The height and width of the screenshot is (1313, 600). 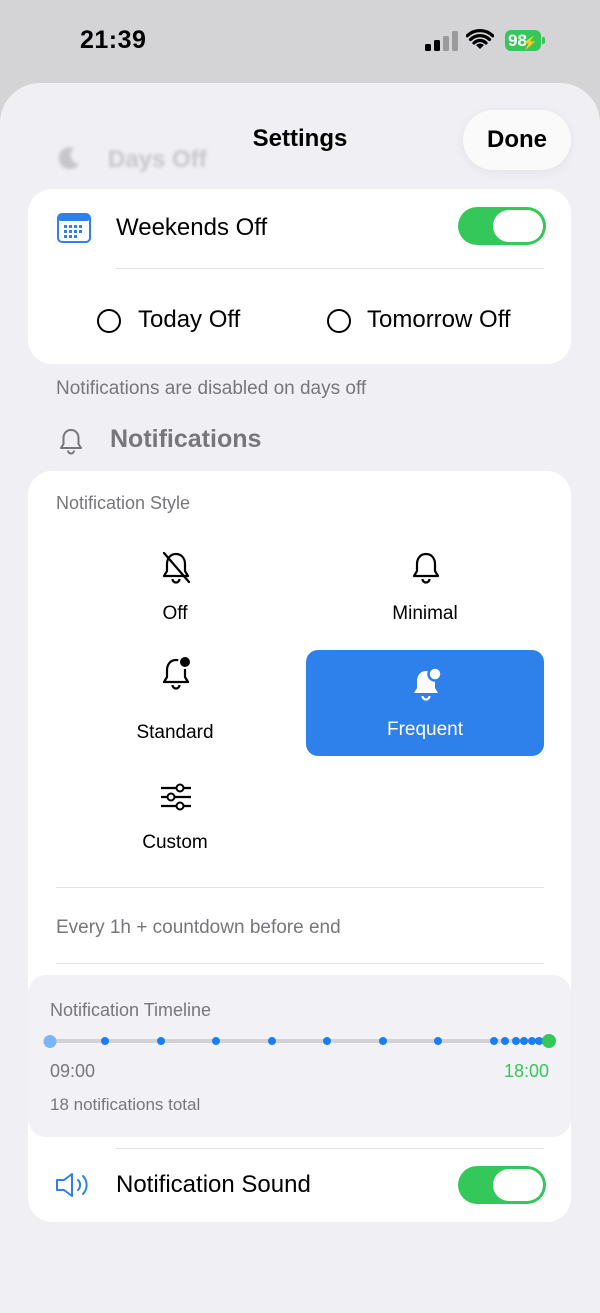 What do you see at coordinates (131, 1010) in the screenshot?
I see `timeline-title: Notification Timeline` at bounding box center [131, 1010].